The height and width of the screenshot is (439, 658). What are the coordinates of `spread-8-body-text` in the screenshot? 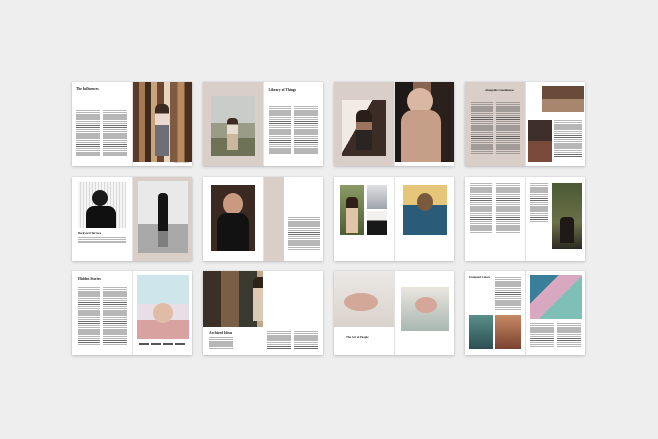 It's located at (481, 208).